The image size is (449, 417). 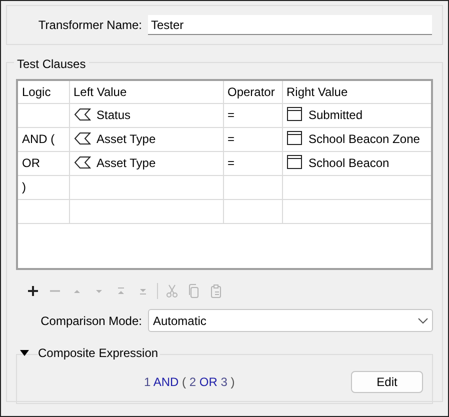 I want to click on column-header: Operator, so click(x=252, y=92).